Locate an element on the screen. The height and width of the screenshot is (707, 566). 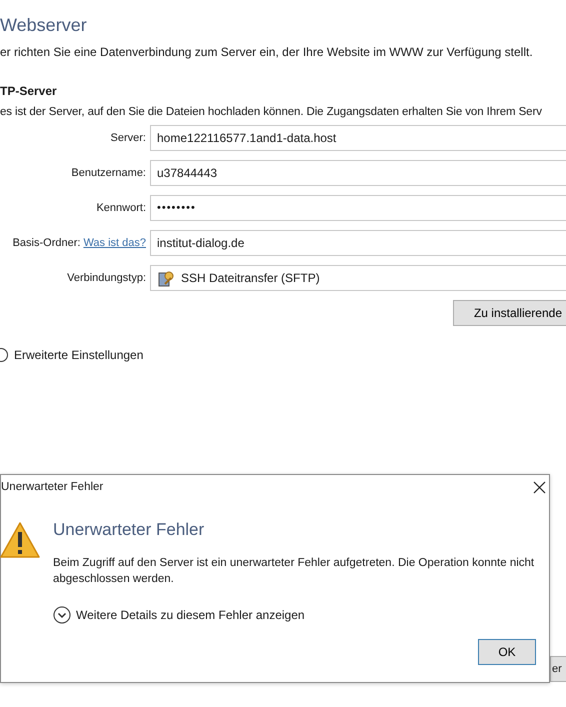
field-label: Basis-Ordner: is located at coordinates (46, 243).